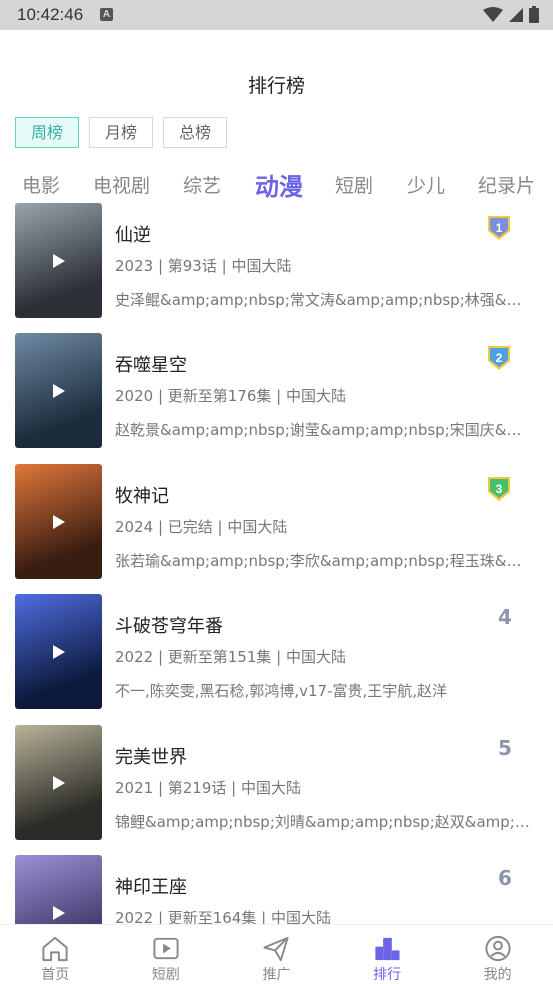  What do you see at coordinates (534, 14) in the screenshot?
I see `battery-icon` at bounding box center [534, 14].